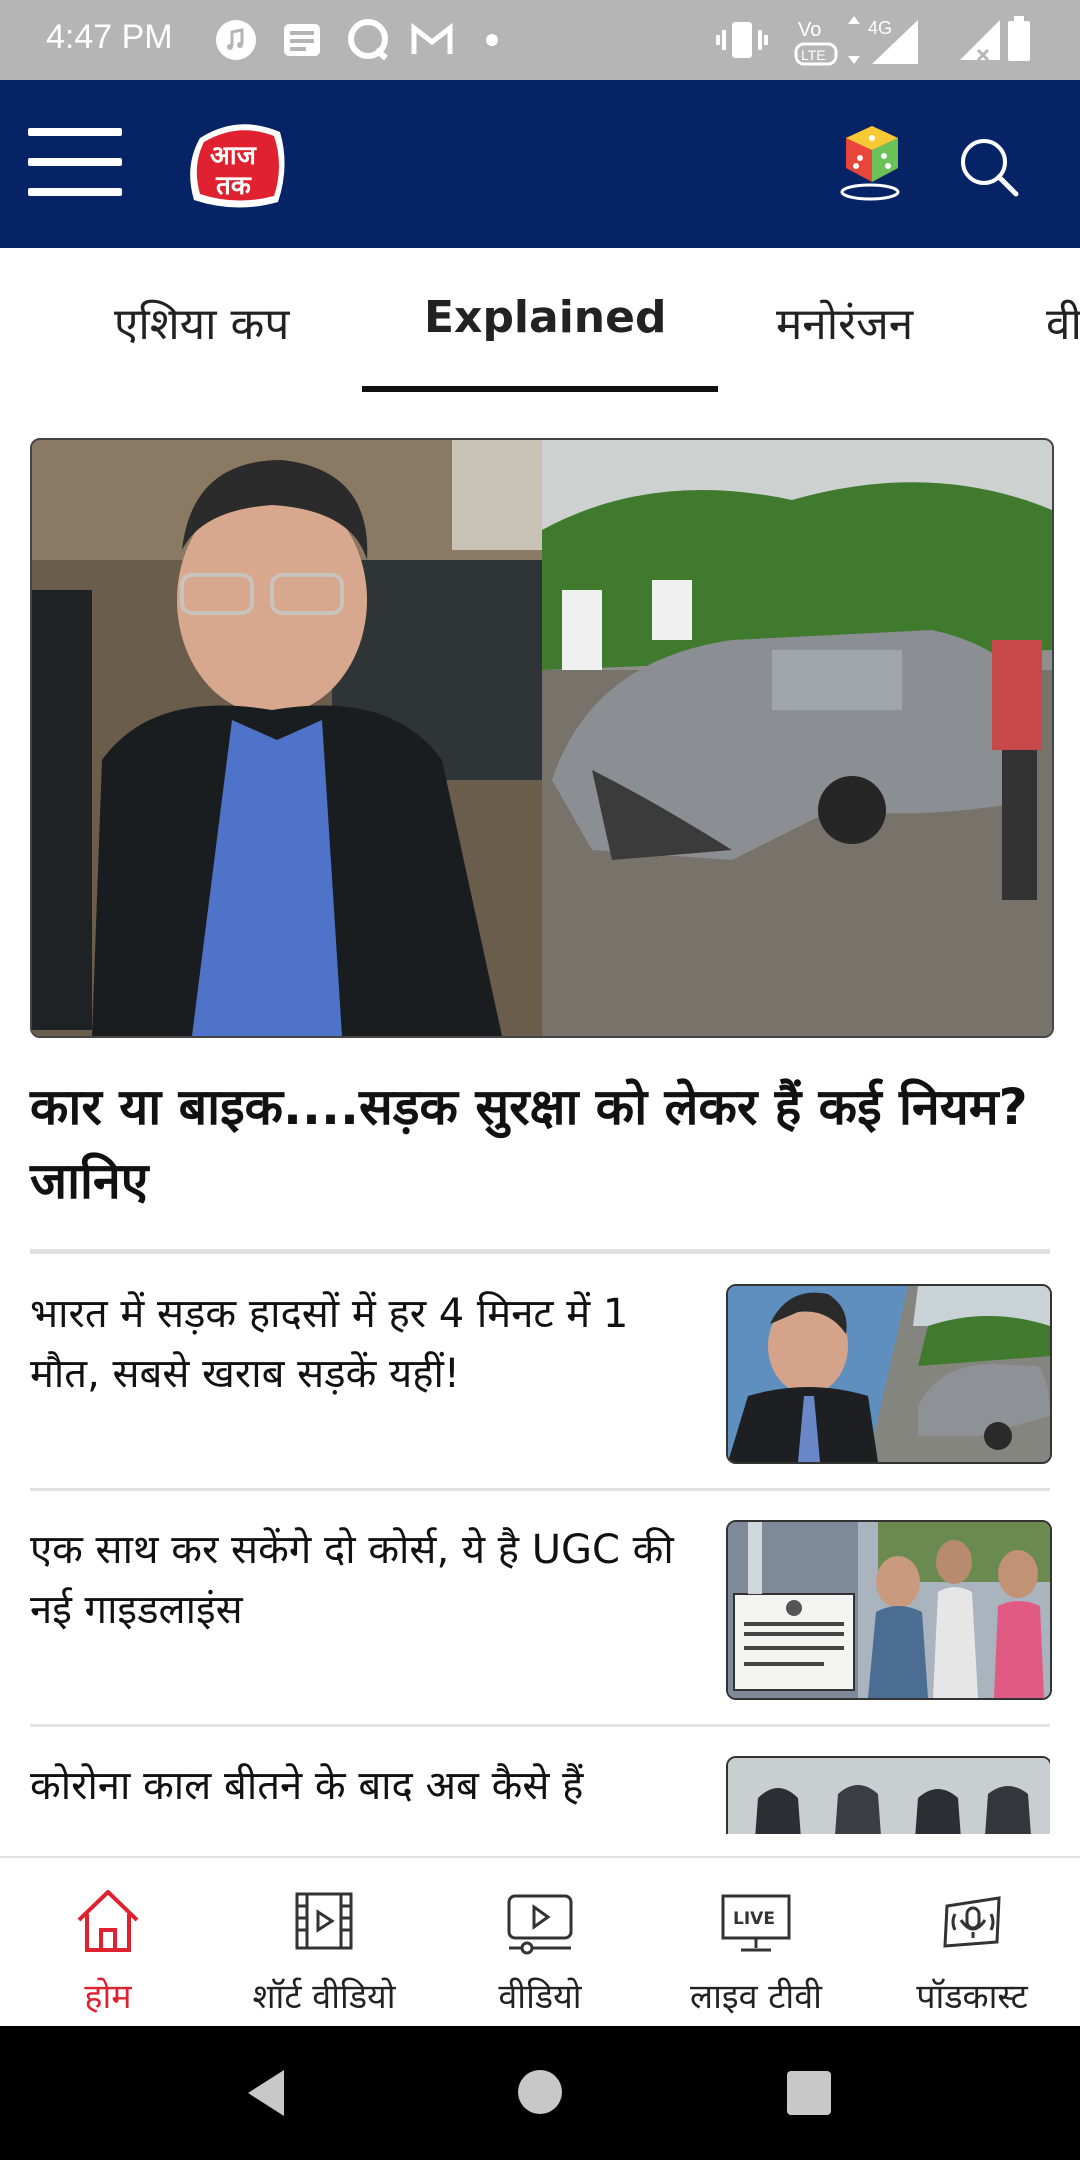 This screenshot has width=1080, height=2160. What do you see at coordinates (540, 1924) in the screenshot?
I see `video-icon` at bounding box center [540, 1924].